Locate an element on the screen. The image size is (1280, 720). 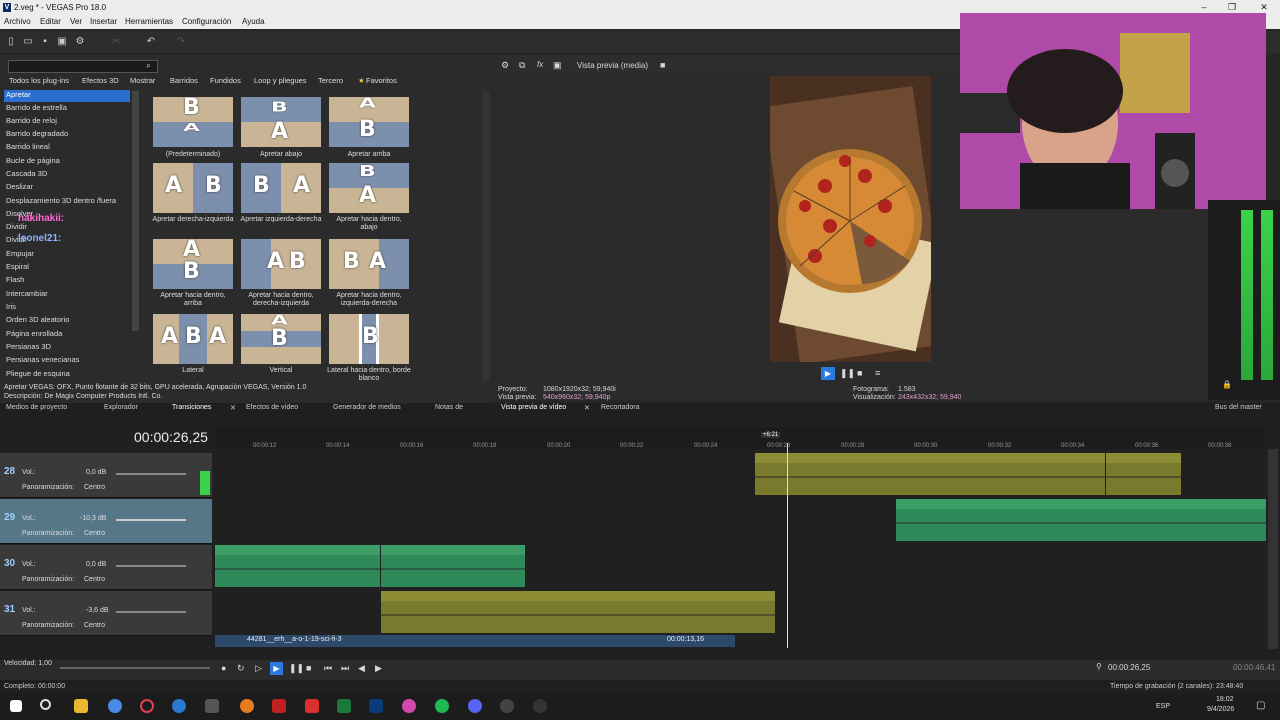
fx-item: Apretar is located at coordinates (67, 96).